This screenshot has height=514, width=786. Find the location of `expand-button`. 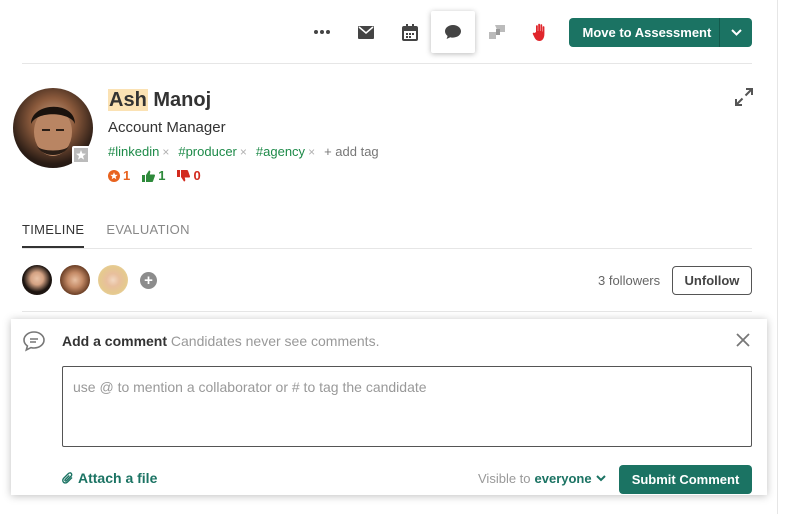

expand-button is located at coordinates (744, 99).